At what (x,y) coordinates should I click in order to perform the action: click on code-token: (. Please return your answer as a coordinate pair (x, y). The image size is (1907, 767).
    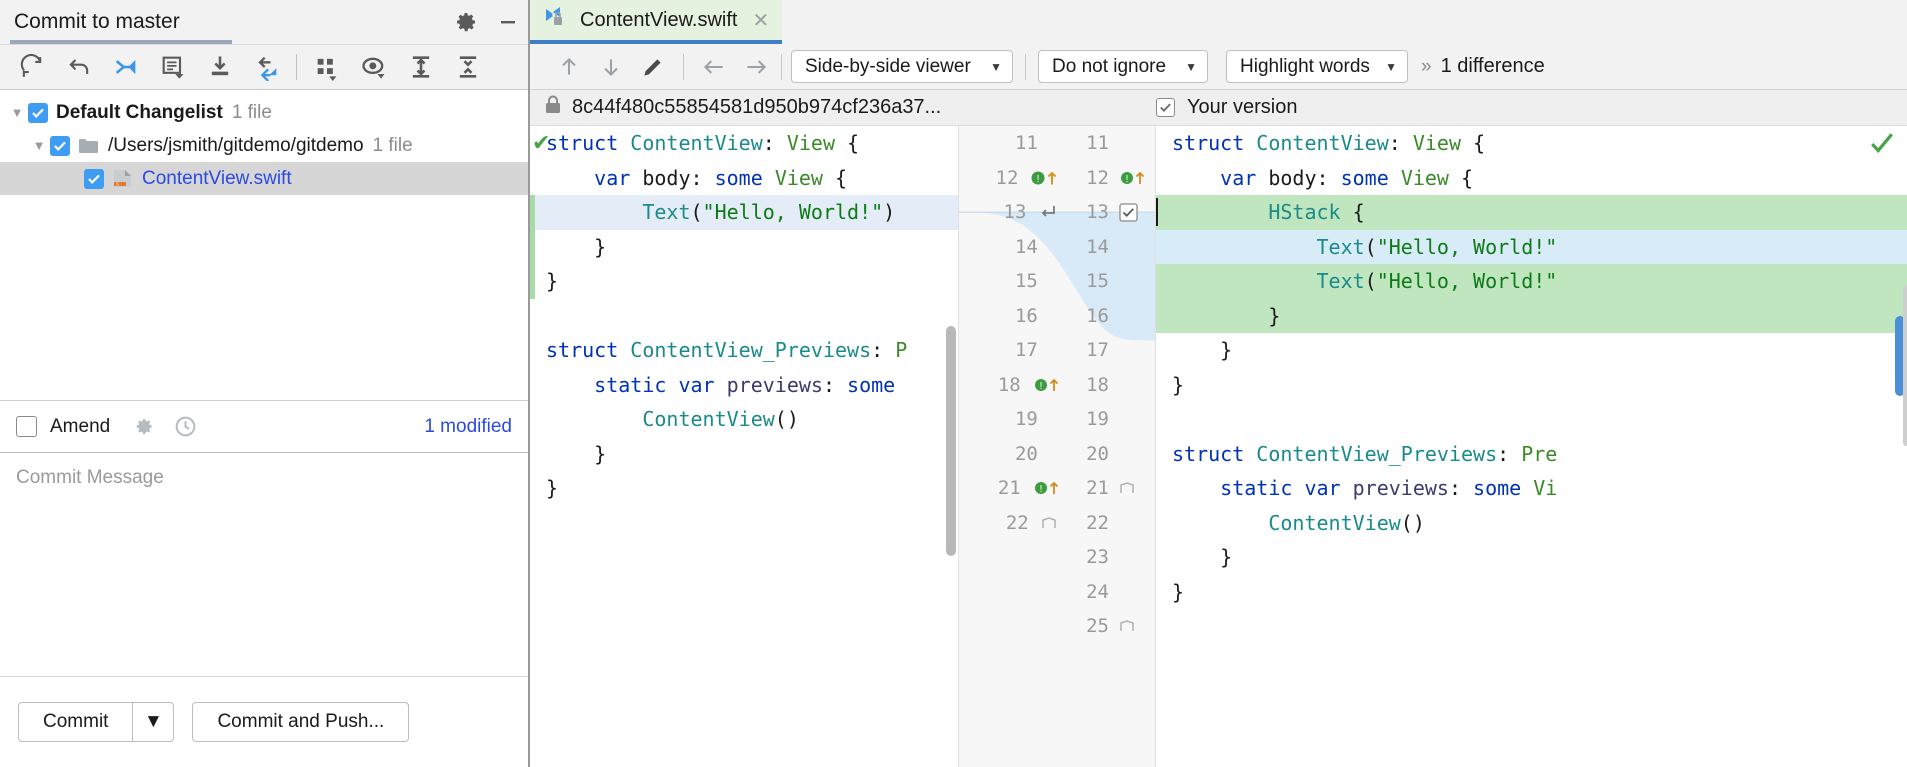
    Looking at the image, I should click on (696, 212).